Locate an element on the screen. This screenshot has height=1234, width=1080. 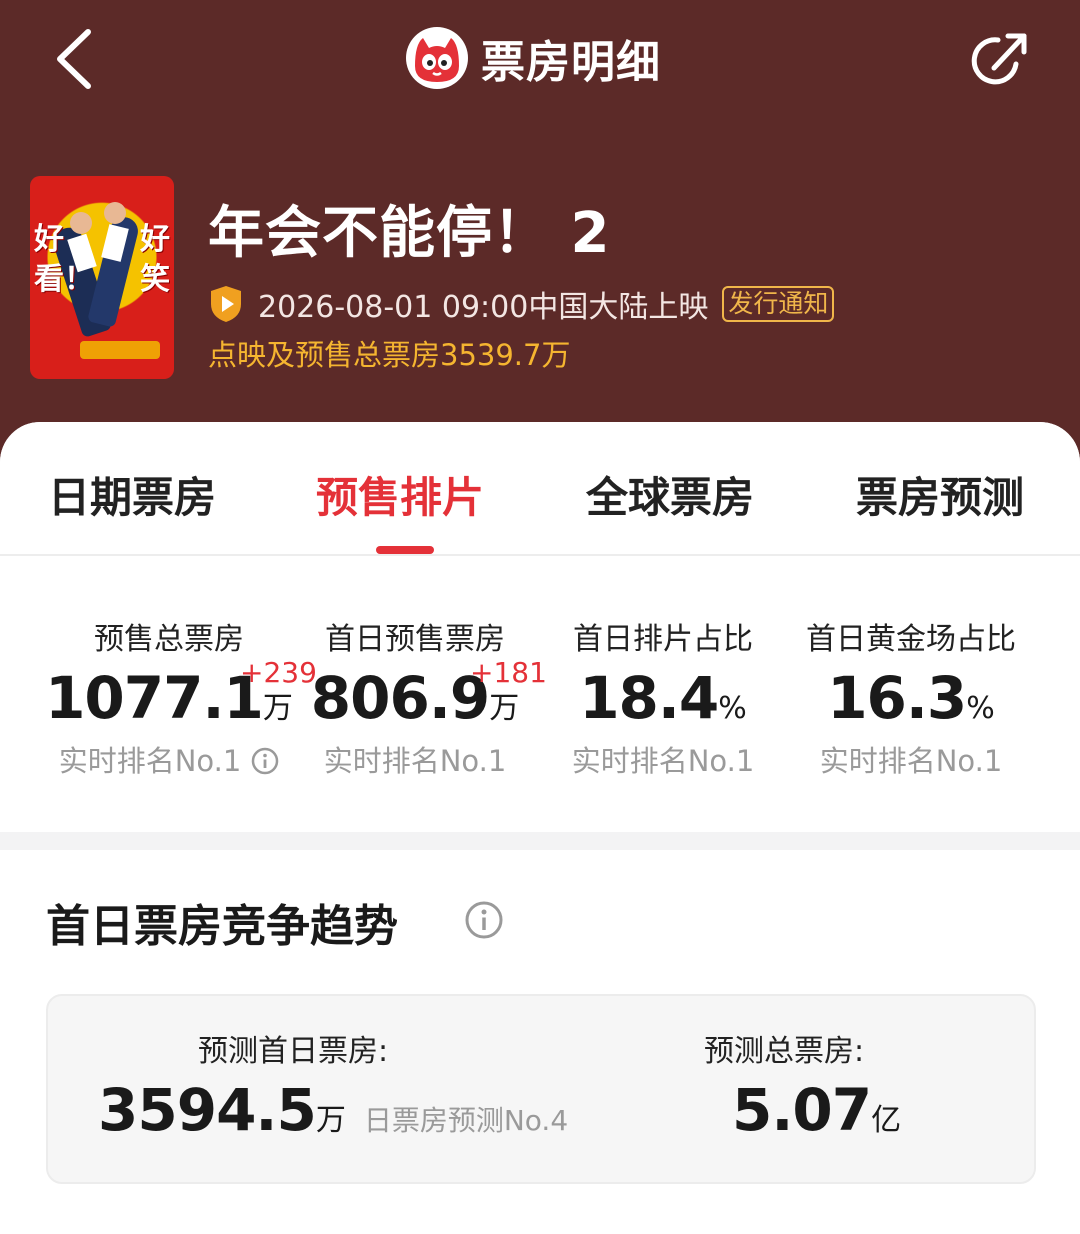
movie-poster: 好看！ 好笑！ is located at coordinates (102, 277).